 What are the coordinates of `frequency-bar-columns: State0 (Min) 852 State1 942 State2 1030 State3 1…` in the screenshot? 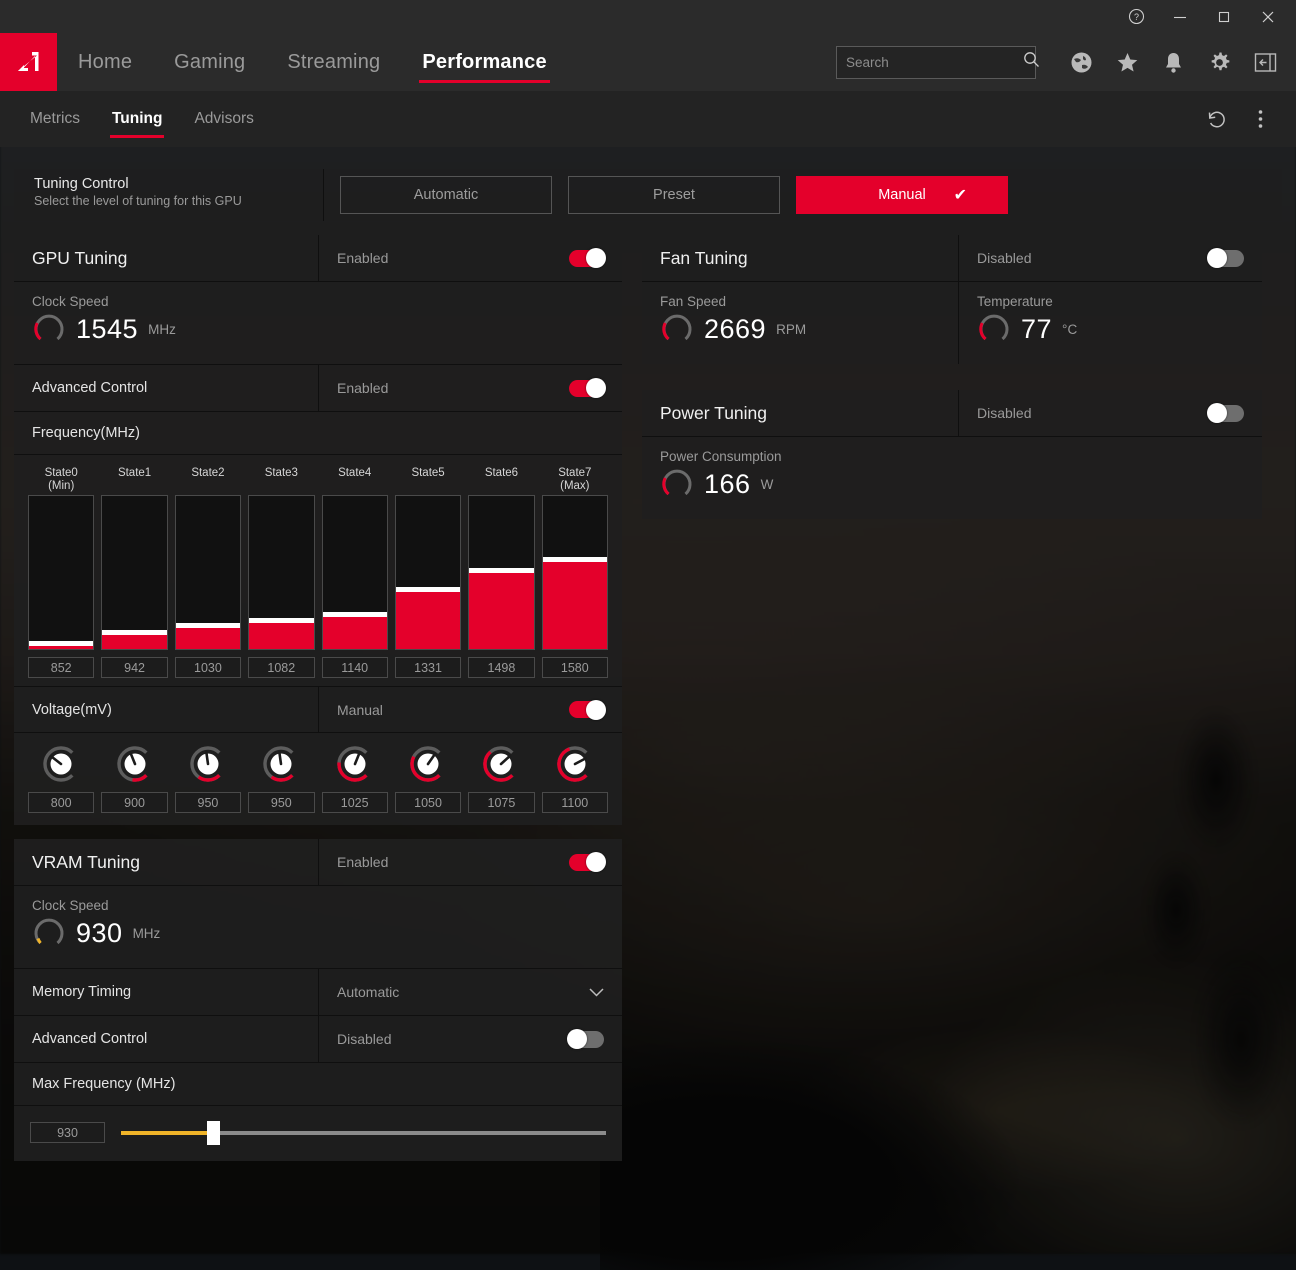 It's located at (318, 571).